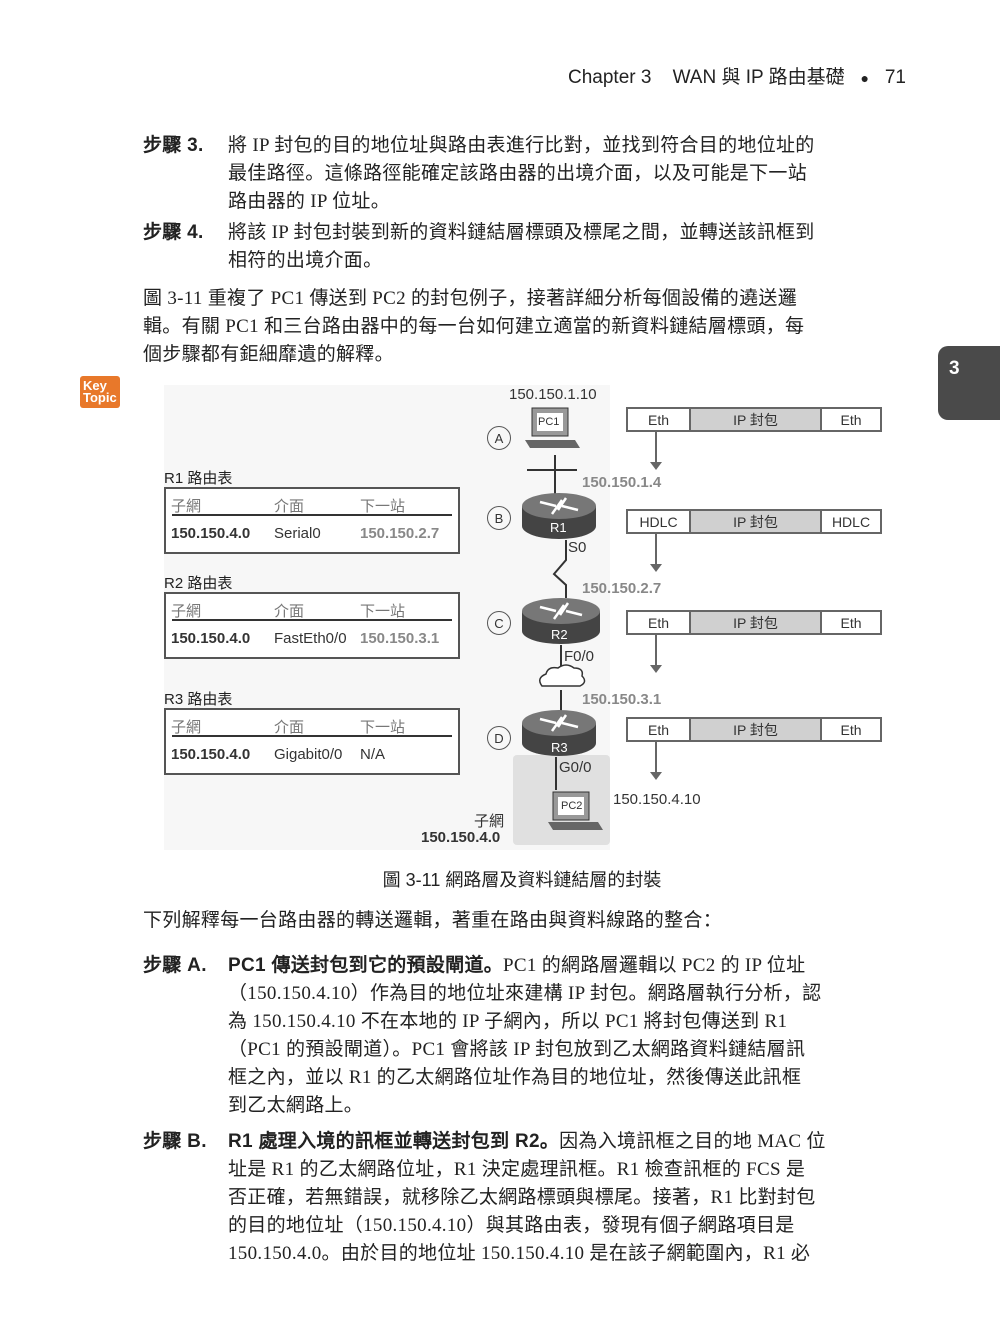  I want to click on step-marker-c: C, so click(499, 623).